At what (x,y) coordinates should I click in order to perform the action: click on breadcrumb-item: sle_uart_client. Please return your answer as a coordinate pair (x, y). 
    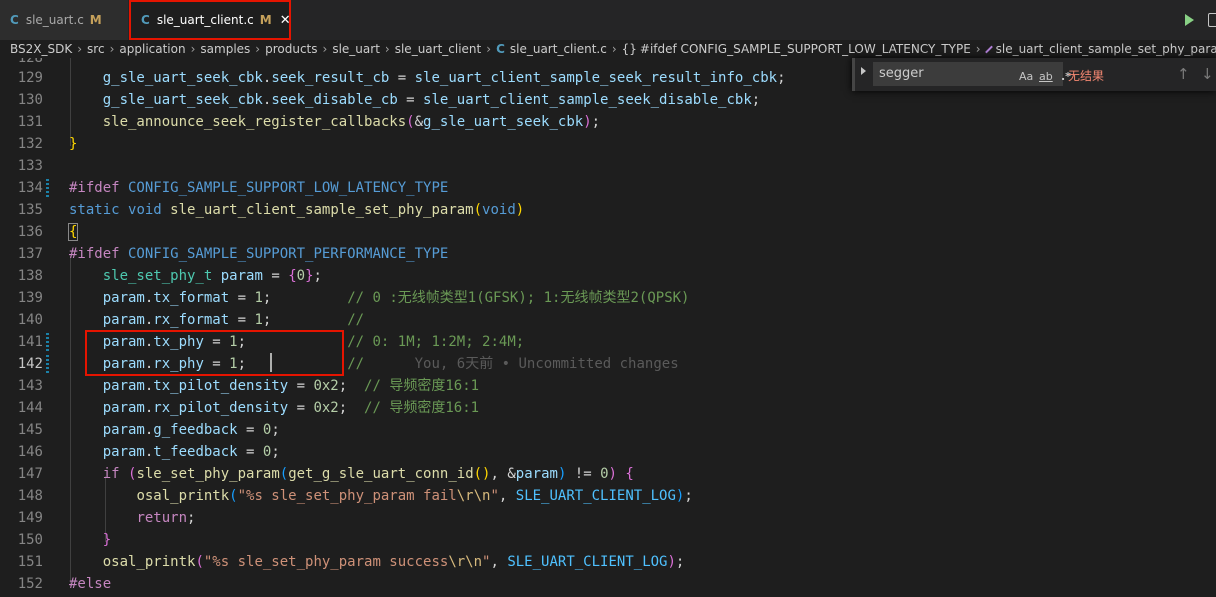
    Looking at the image, I should click on (438, 49).